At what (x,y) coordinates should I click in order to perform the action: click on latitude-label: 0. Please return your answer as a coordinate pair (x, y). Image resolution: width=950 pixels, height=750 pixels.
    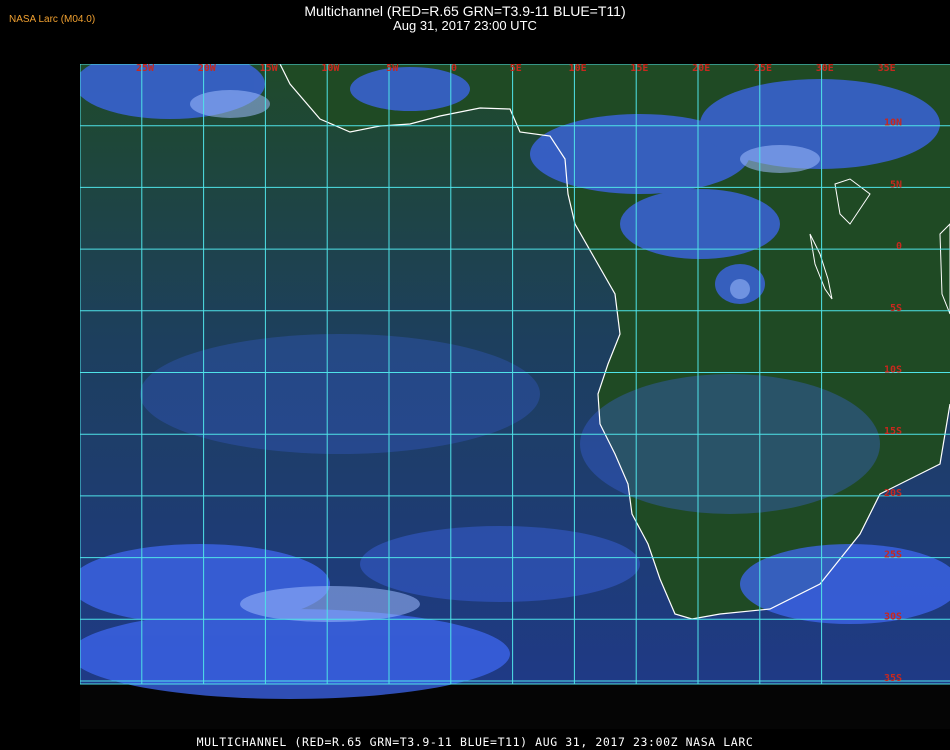
    Looking at the image, I should click on (899, 246).